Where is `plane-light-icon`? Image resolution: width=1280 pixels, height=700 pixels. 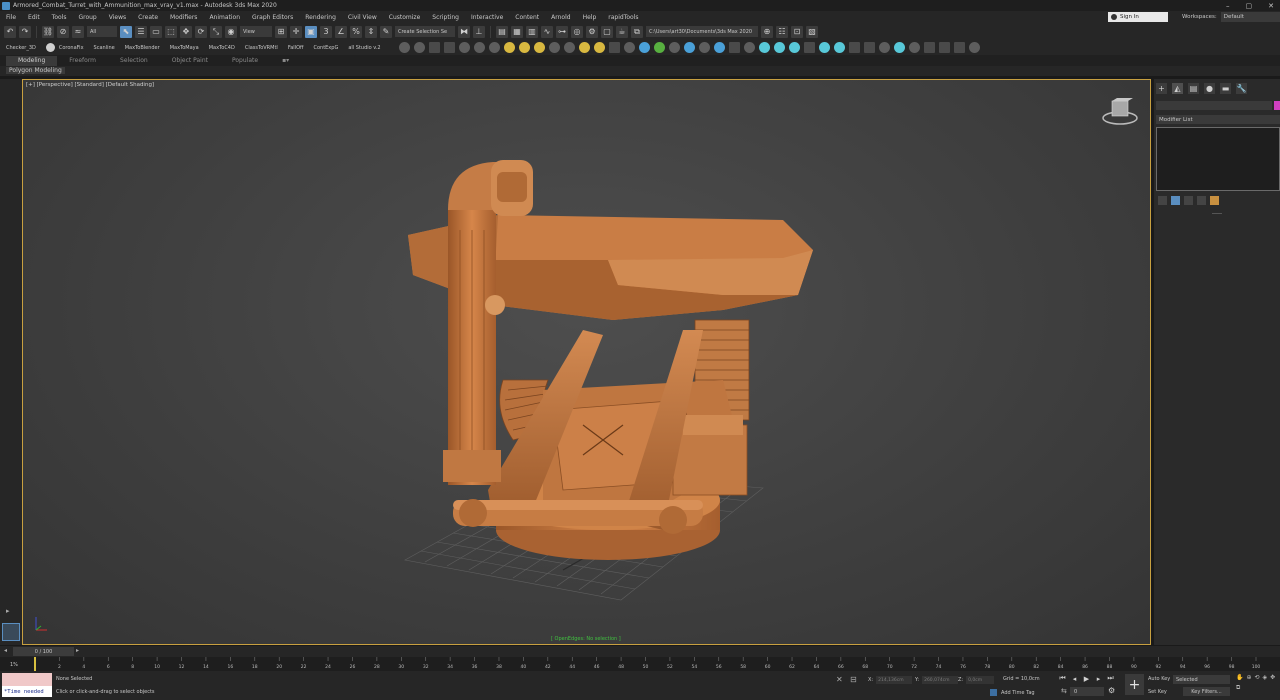 plane-light-icon is located at coordinates (509, 47).